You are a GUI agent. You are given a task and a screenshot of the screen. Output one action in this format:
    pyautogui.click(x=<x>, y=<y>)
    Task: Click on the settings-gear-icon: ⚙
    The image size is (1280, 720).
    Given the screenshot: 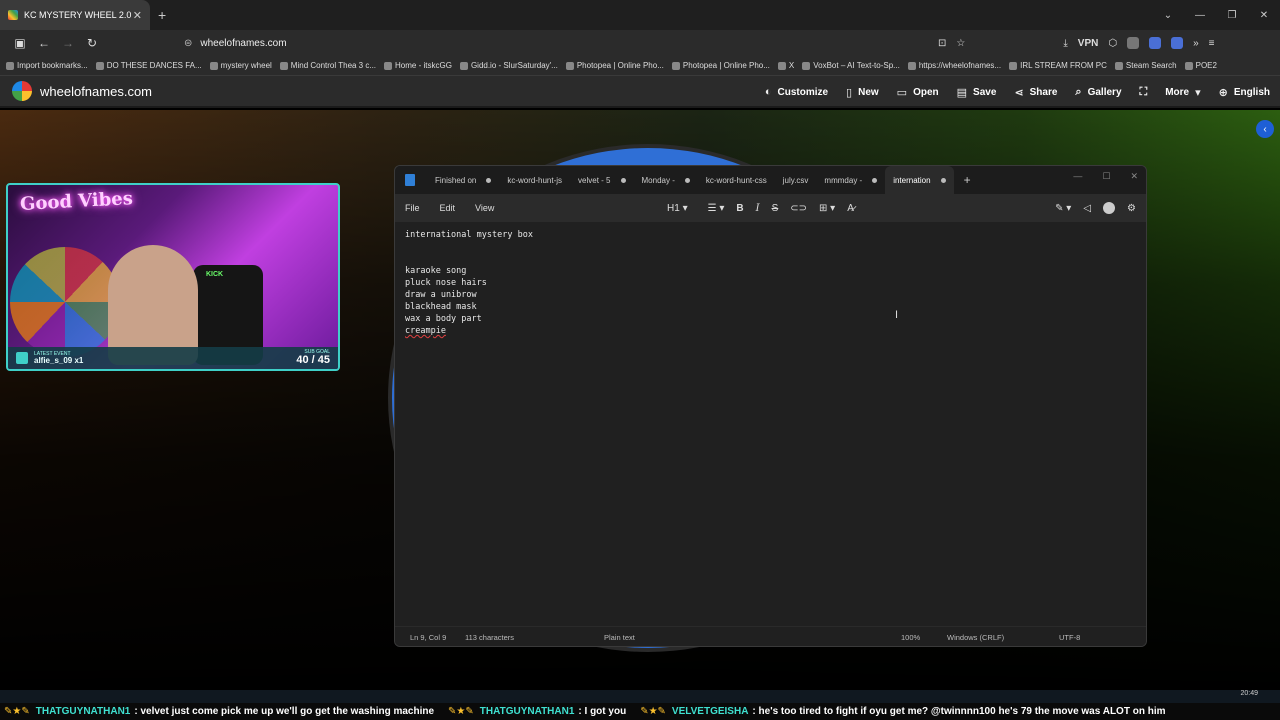 What is the action you would take?
    pyautogui.click(x=1131, y=208)
    